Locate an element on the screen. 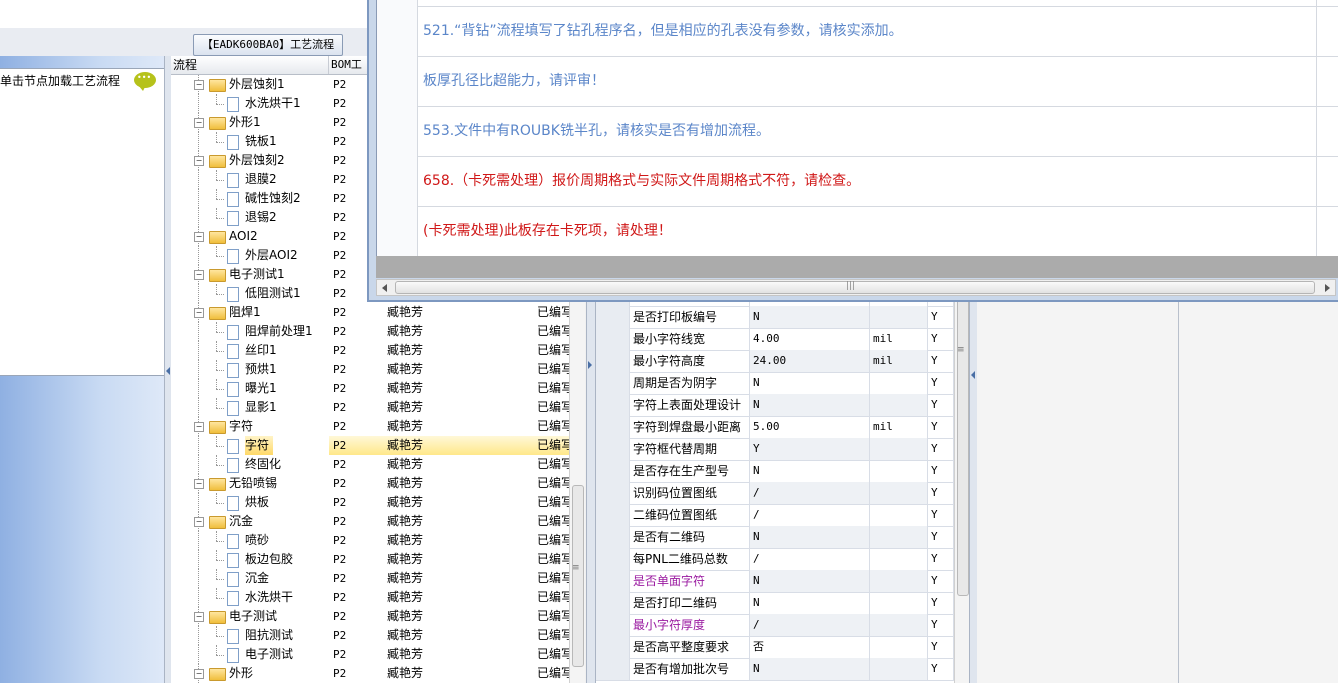 The height and width of the screenshot is (683, 1338). tree-node-label: 阻焊前处理1 is located at coordinates (281, 331).